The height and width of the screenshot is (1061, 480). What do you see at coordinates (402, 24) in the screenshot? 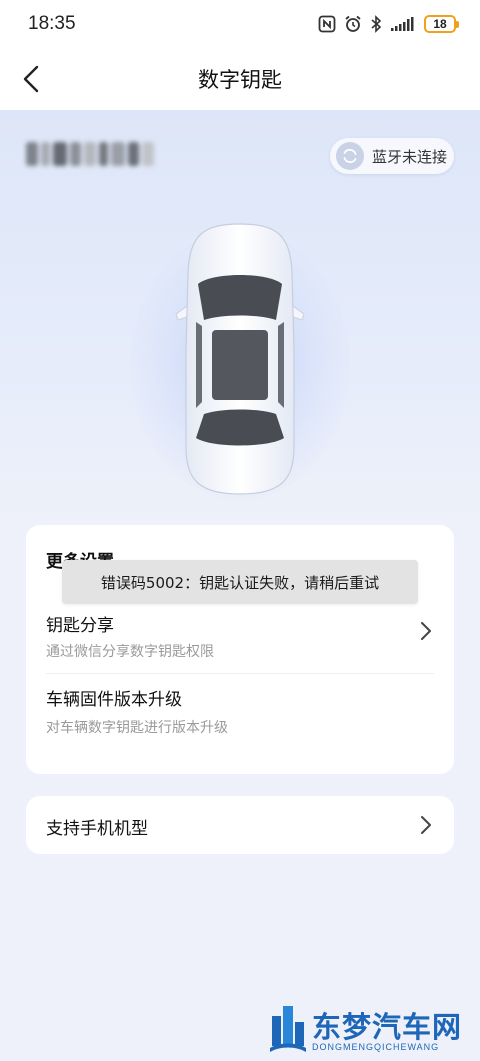
I see `signal-icon` at bounding box center [402, 24].